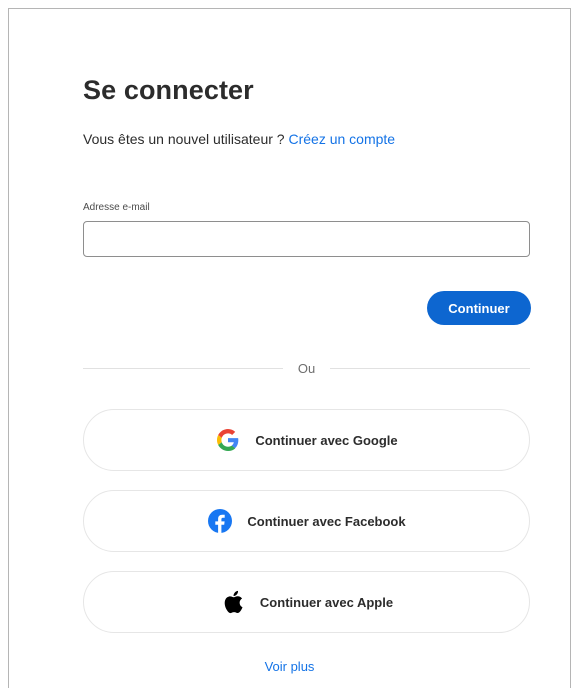  What do you see at coordinates (233, 602) in the screenshot?
I see `apple-icon` at bounding box center [233, 602].